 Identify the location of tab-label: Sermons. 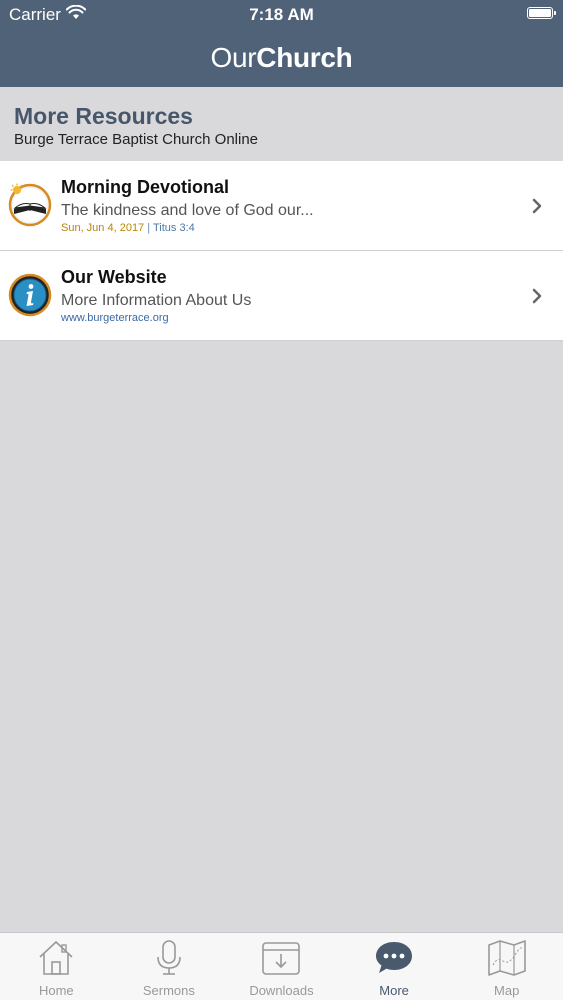
(168, 990).